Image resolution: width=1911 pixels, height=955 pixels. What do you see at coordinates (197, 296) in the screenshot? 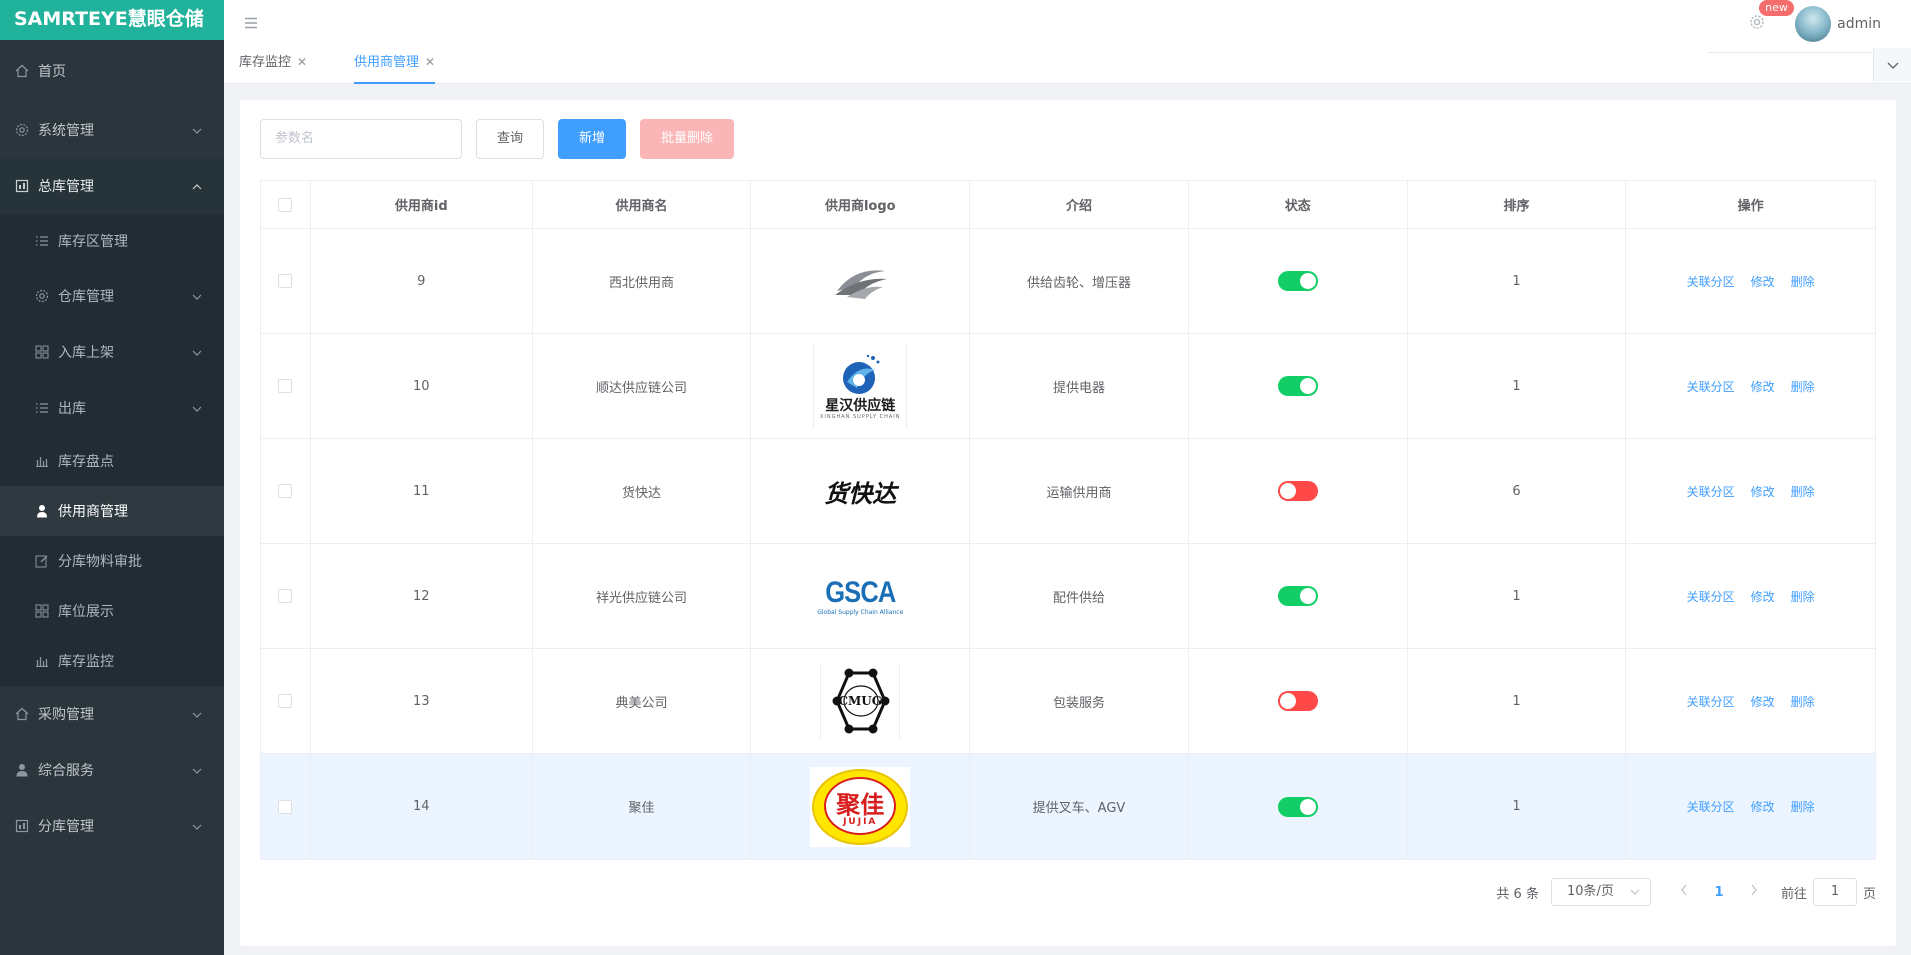
I see `chevron-down-icon` at bounding box center [197, 296].